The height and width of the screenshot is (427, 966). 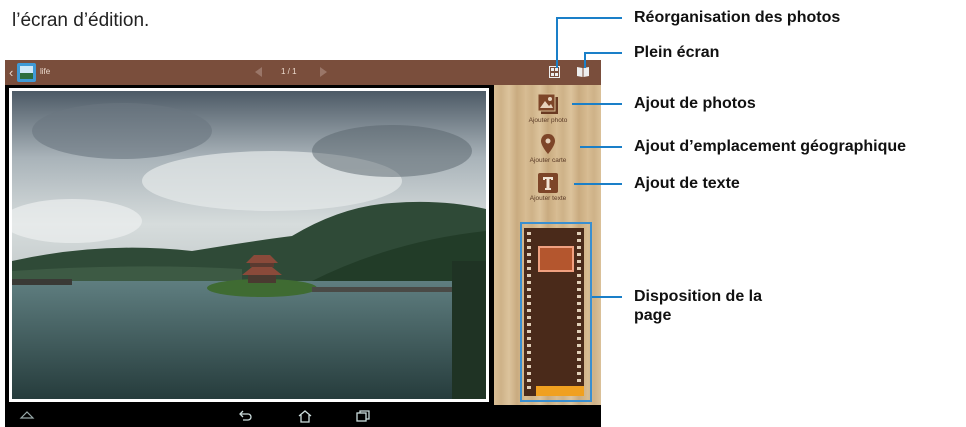 What do you see at coordinates (583, 72) in the screenshot?
I see `fullscreen-icon` at bounding box center [583, 72].